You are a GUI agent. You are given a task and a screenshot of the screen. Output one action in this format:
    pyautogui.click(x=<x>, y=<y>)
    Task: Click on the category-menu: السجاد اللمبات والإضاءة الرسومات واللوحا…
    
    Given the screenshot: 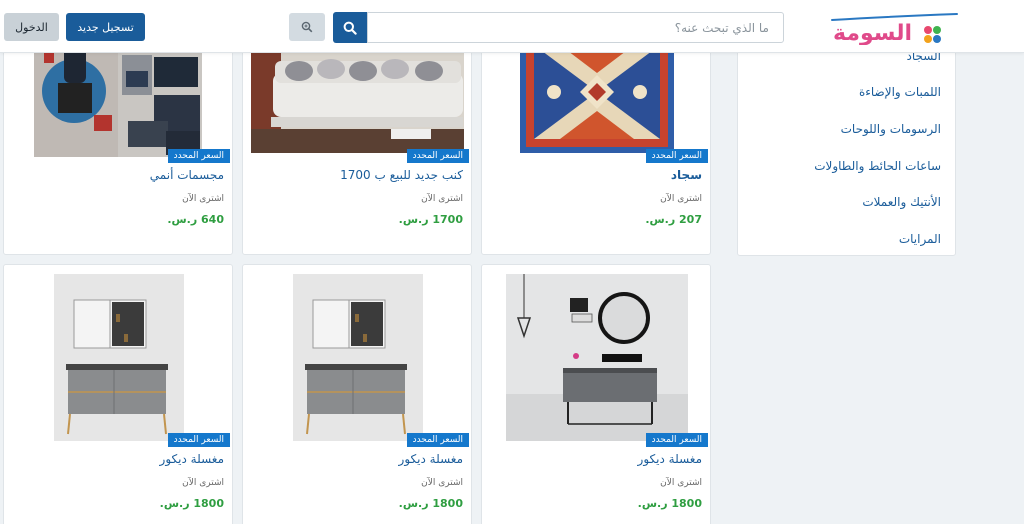 What is the action you would take?
    pyautogui.click(x=846, y=143)
    